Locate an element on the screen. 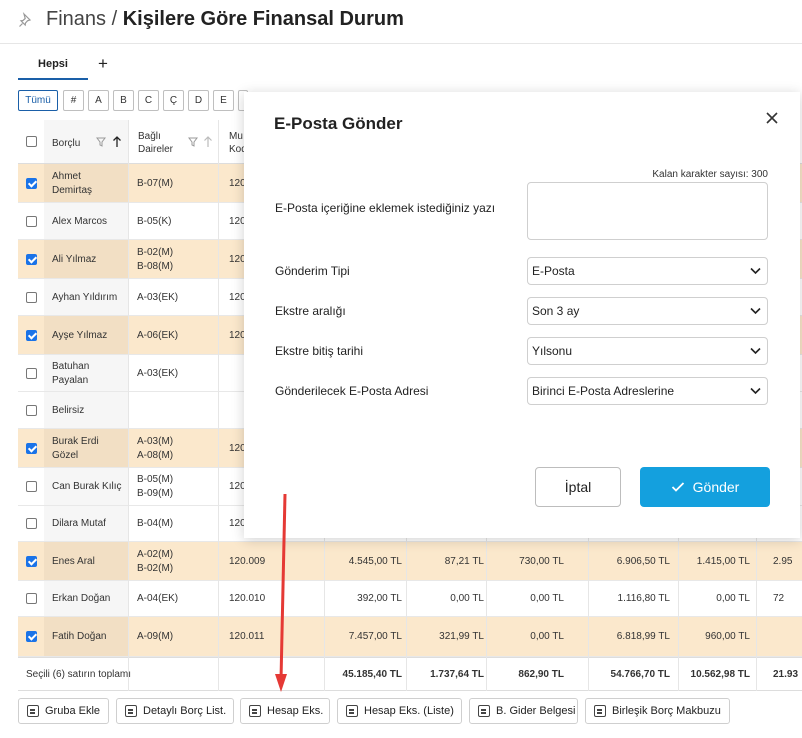 This screenshot has width=802, height=738. breadcrumb-section: Finans is located at coordinates (76, 19).